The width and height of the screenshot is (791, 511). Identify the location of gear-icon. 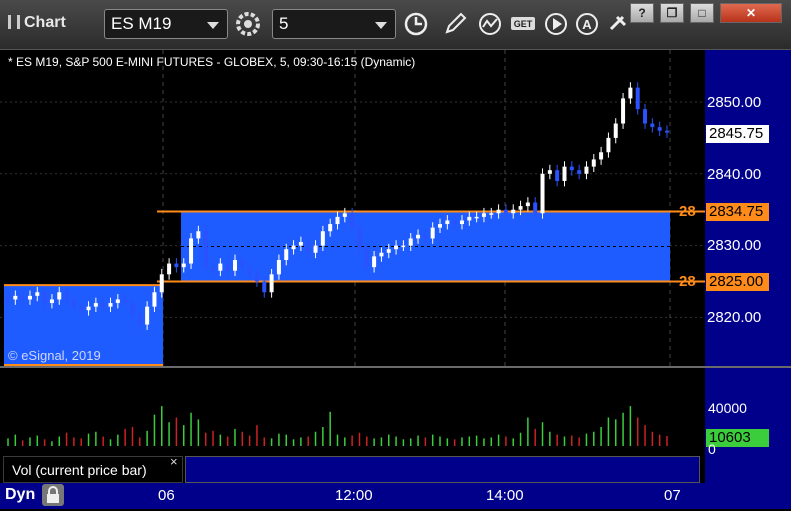
(248, 24).